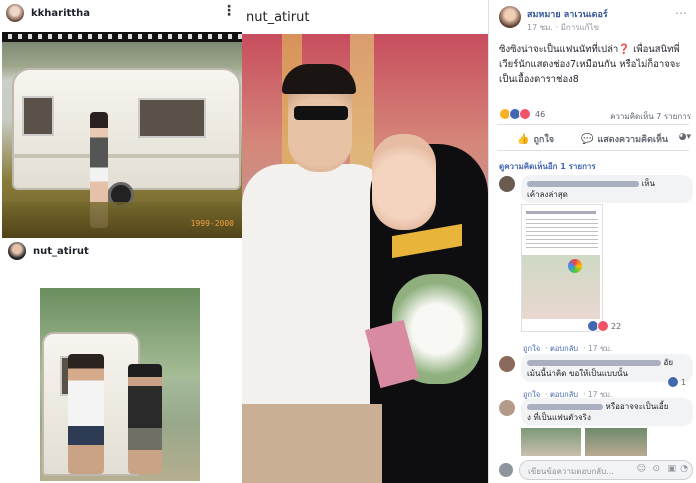 This screenshot has height=483, width=696. What do you see at coordinates (60, 13) in the screenshot?
I see `username: kkharittha` at bounding box center [60, 13].